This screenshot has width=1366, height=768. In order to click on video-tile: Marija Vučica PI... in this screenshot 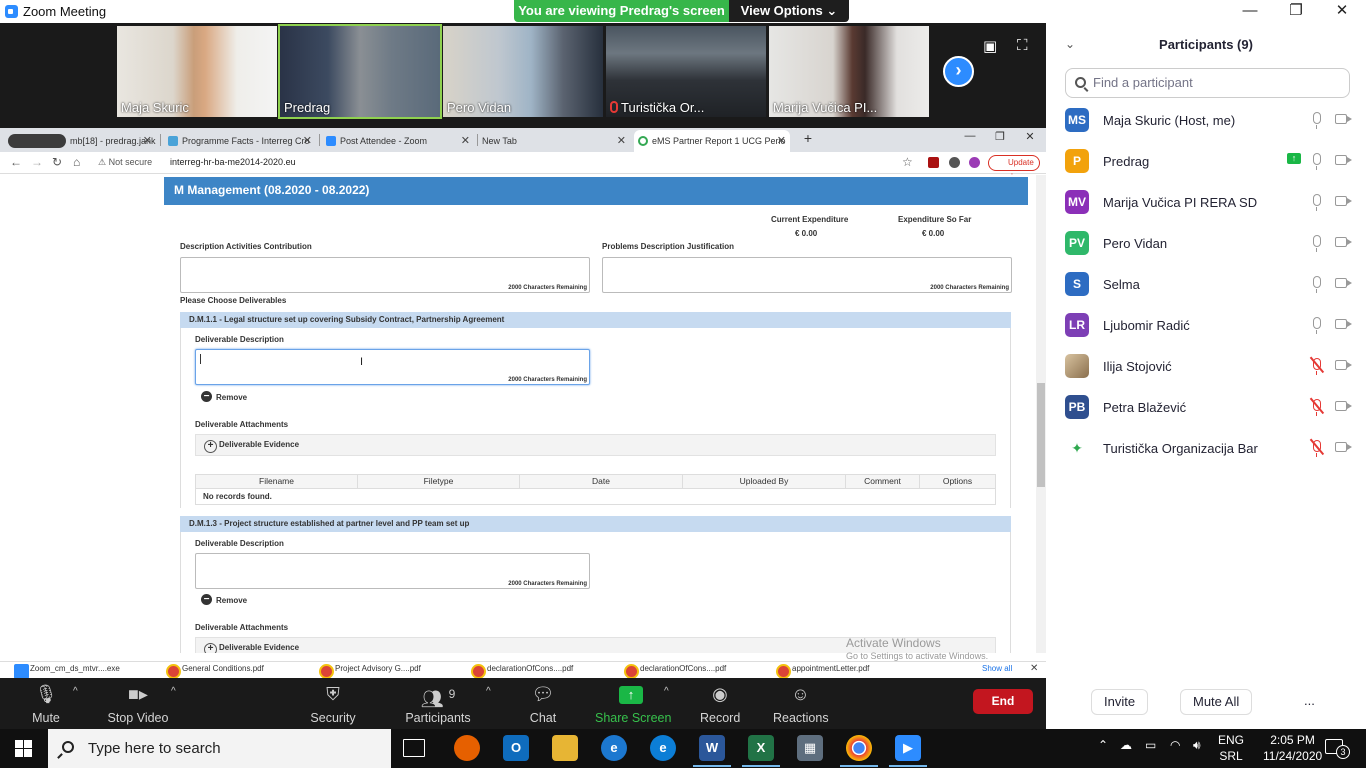, I will do `click(849, 71)`.